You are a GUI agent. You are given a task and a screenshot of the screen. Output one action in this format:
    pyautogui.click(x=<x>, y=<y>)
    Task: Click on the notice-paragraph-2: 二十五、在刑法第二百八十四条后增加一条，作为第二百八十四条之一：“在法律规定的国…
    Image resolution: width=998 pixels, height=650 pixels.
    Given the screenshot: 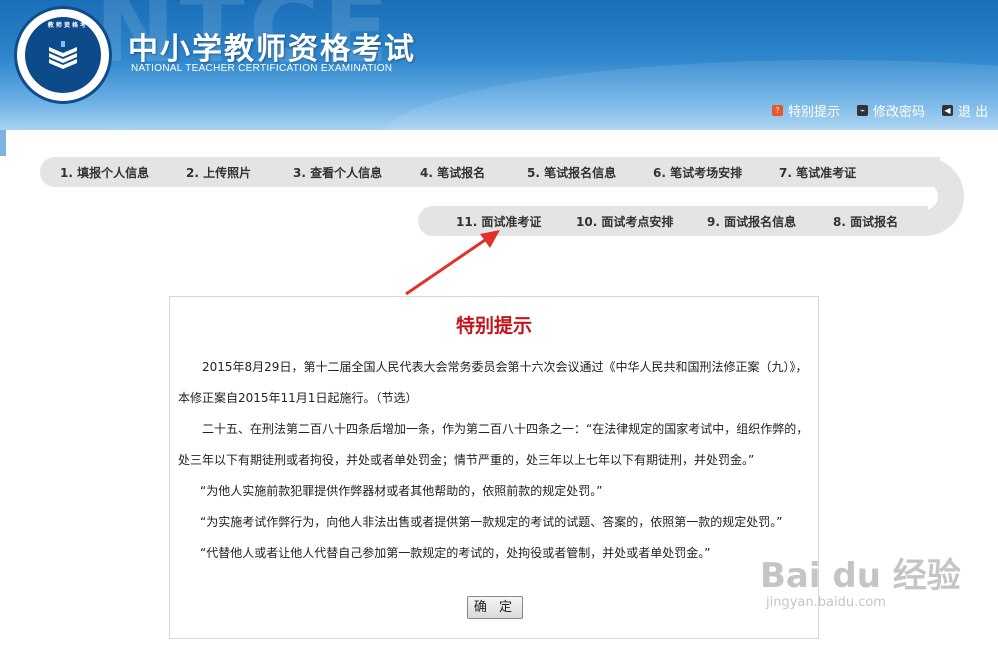 What is the action you would take?
    pyautogui.click(x=493, y=444)
    